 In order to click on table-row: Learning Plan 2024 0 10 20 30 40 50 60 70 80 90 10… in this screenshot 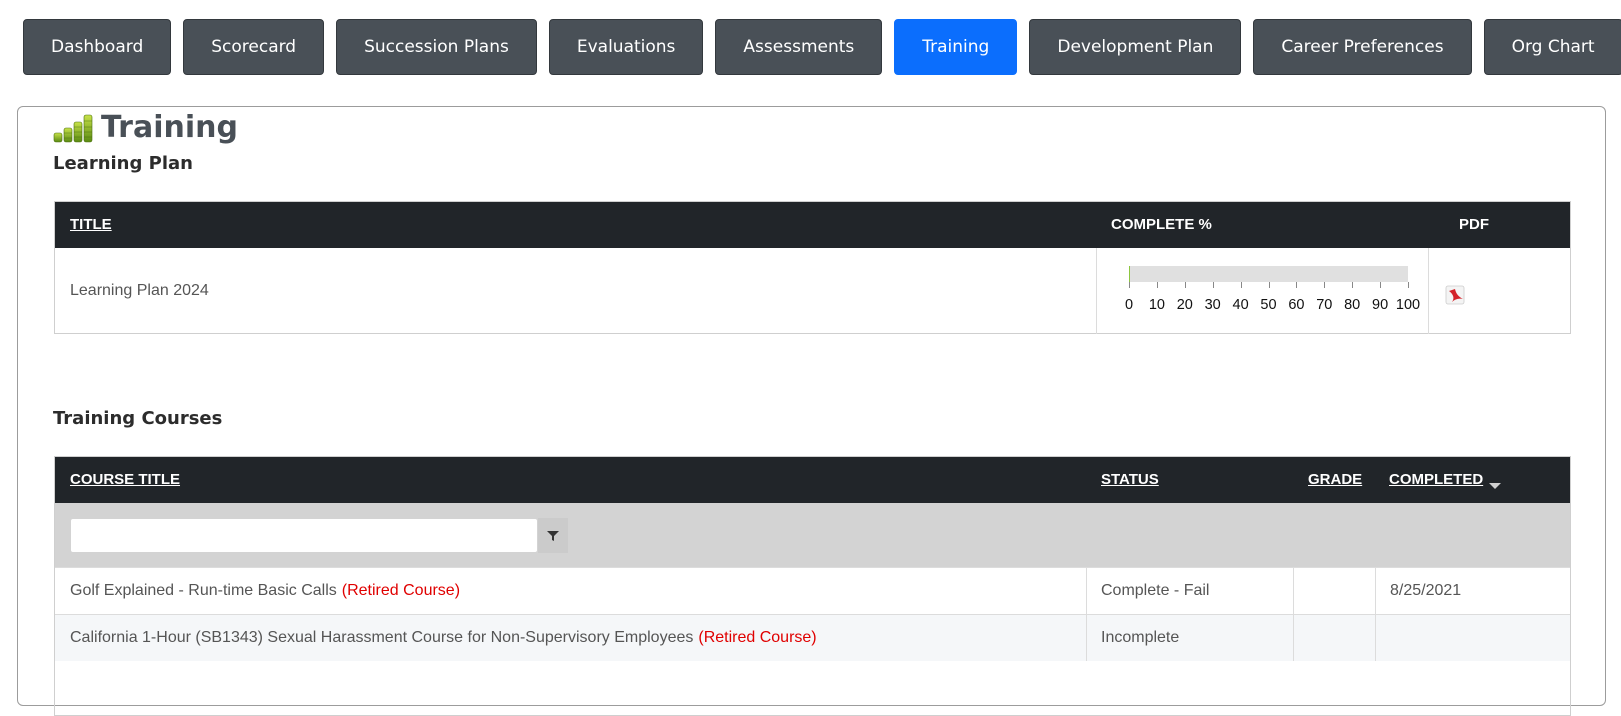, I will do `click(812, 291)`.